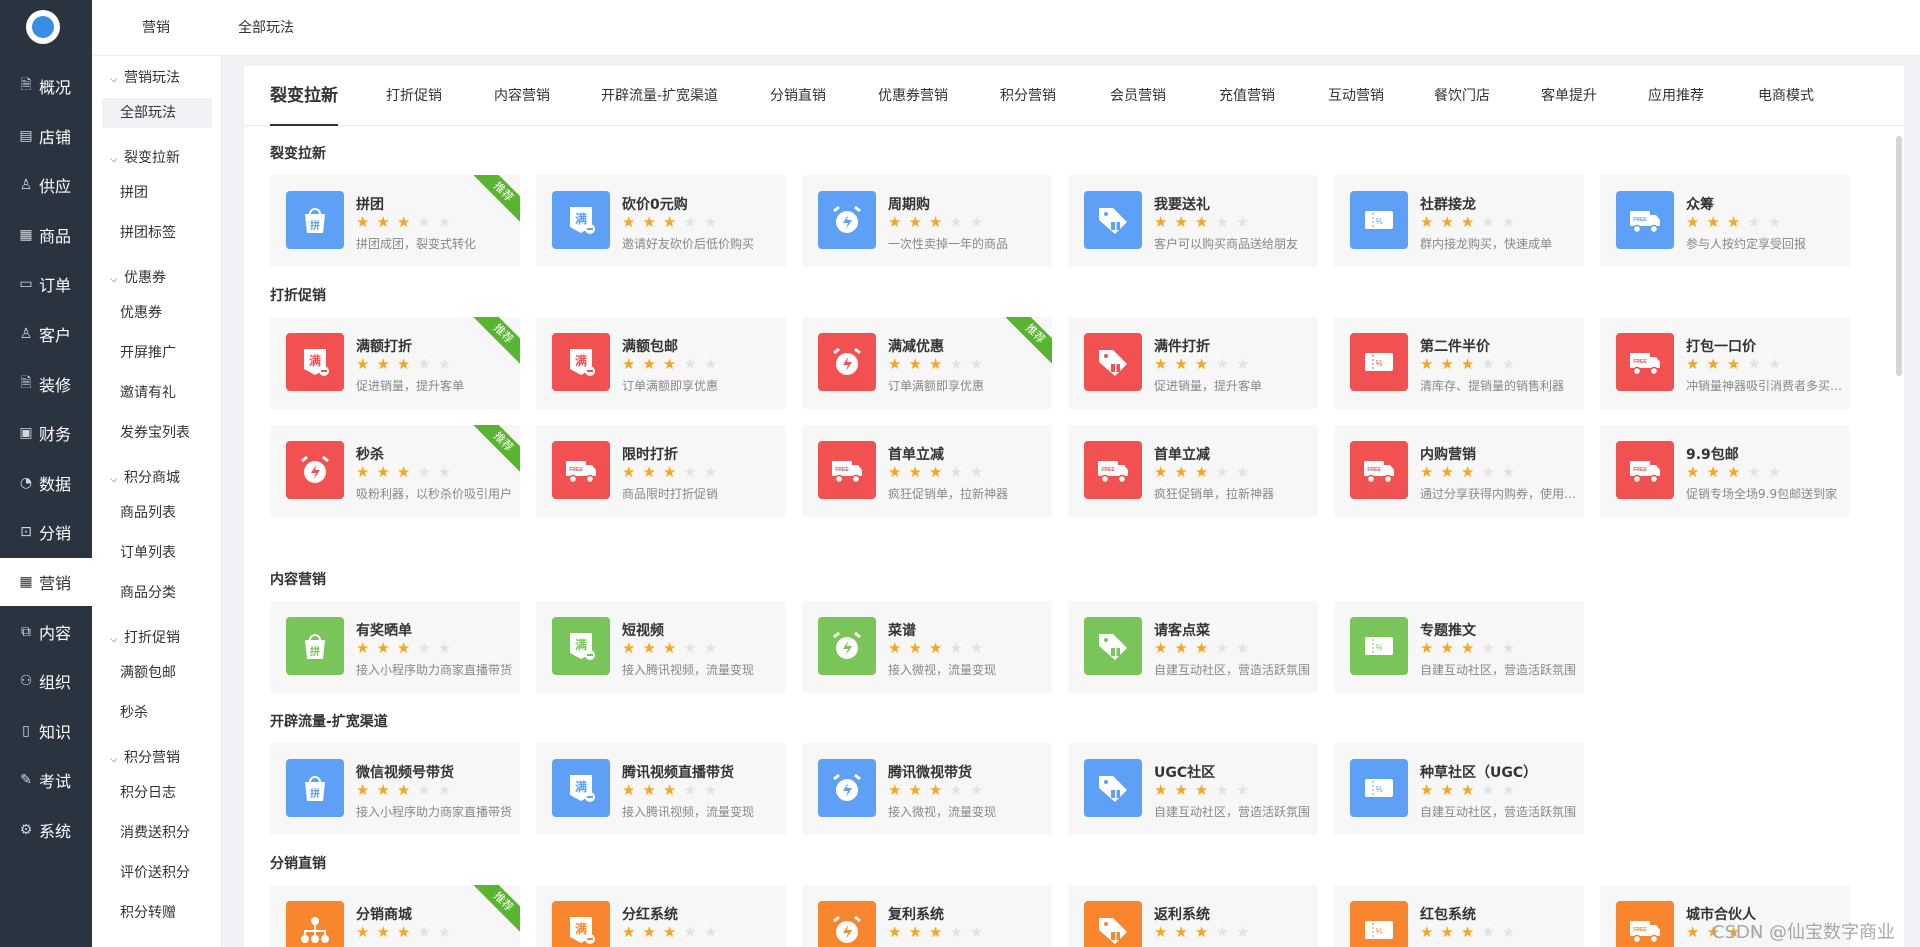 The image size is (1920, 947). What do you see at coordinates (1725, 471) in the screenshot?
I see `feature-card: FREE 9.9包邮 ★★★★★ 促销专场全场9.9包邮送到家` at bounding box center [1725, 471].